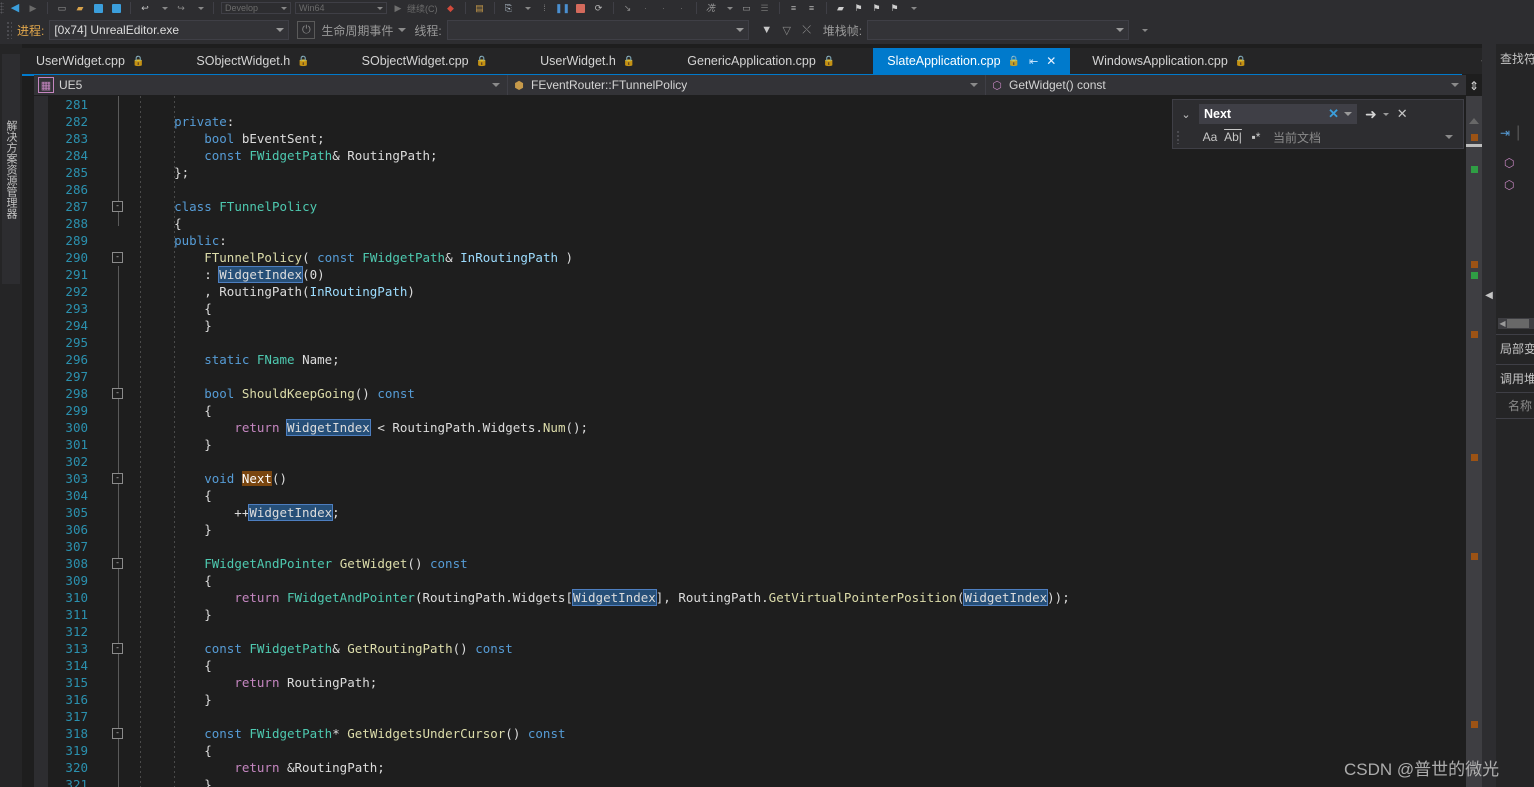 Image resolution: width=1534 pixels, height=787 pixels. What do you see at coordinates (664, 8) in the screenshot?
I see `step-over-2-icon: ·` at bounding box center [664, 8].